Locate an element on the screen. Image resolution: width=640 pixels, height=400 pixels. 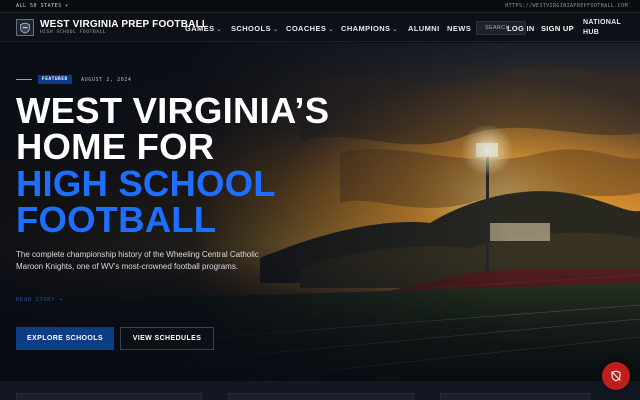
nav-coaches: COACHES ⌄ is located at coordinates (310, 28).